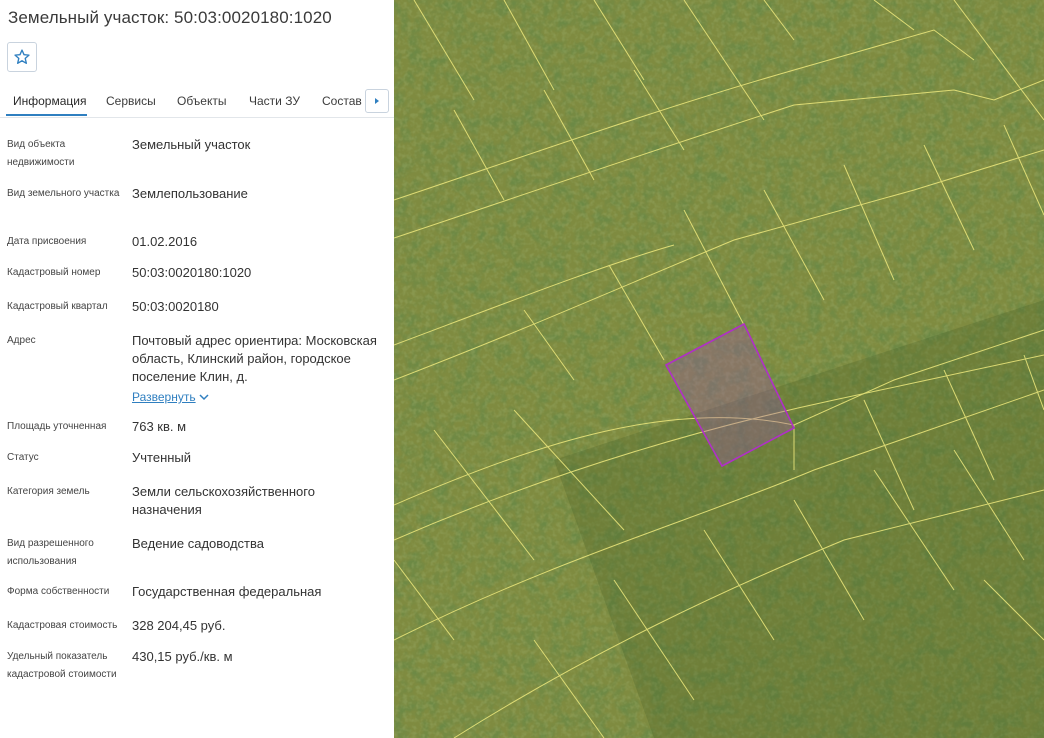 This screenshot has height=738, width=1044. Describe the element at coordinates (191, 144) in the screenshot. I see `detail-value: Земельный участок` at that location.